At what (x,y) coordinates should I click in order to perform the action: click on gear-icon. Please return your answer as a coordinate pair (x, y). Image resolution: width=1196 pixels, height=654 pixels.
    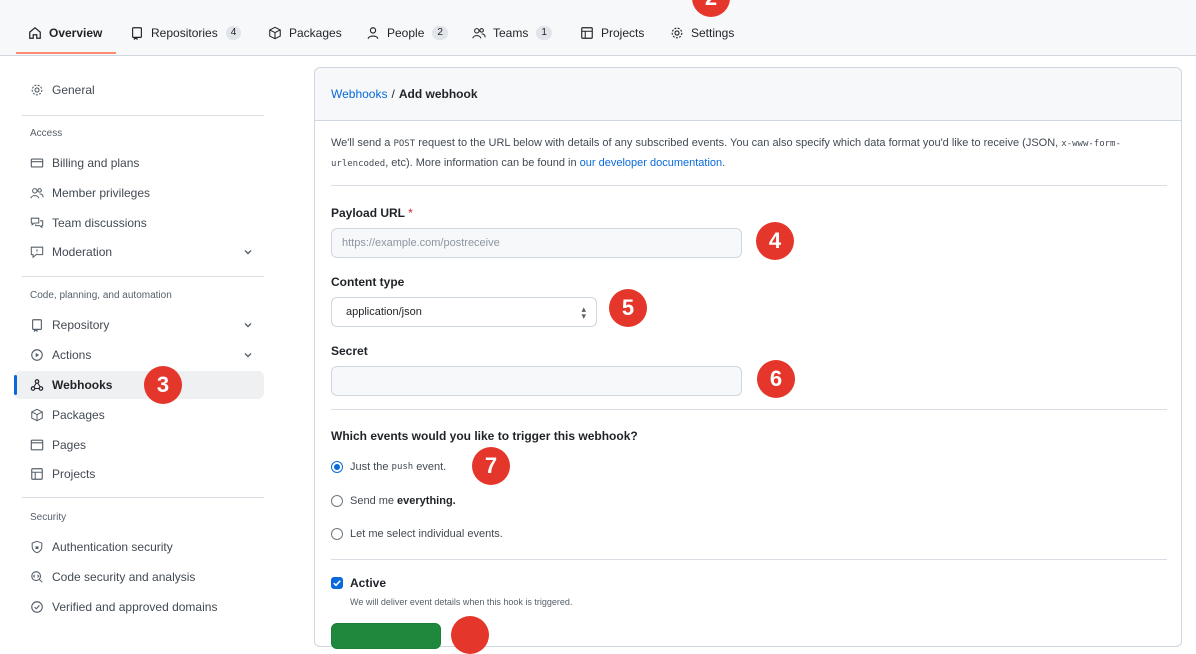
    Looking at the image, I should click on (37, 90).